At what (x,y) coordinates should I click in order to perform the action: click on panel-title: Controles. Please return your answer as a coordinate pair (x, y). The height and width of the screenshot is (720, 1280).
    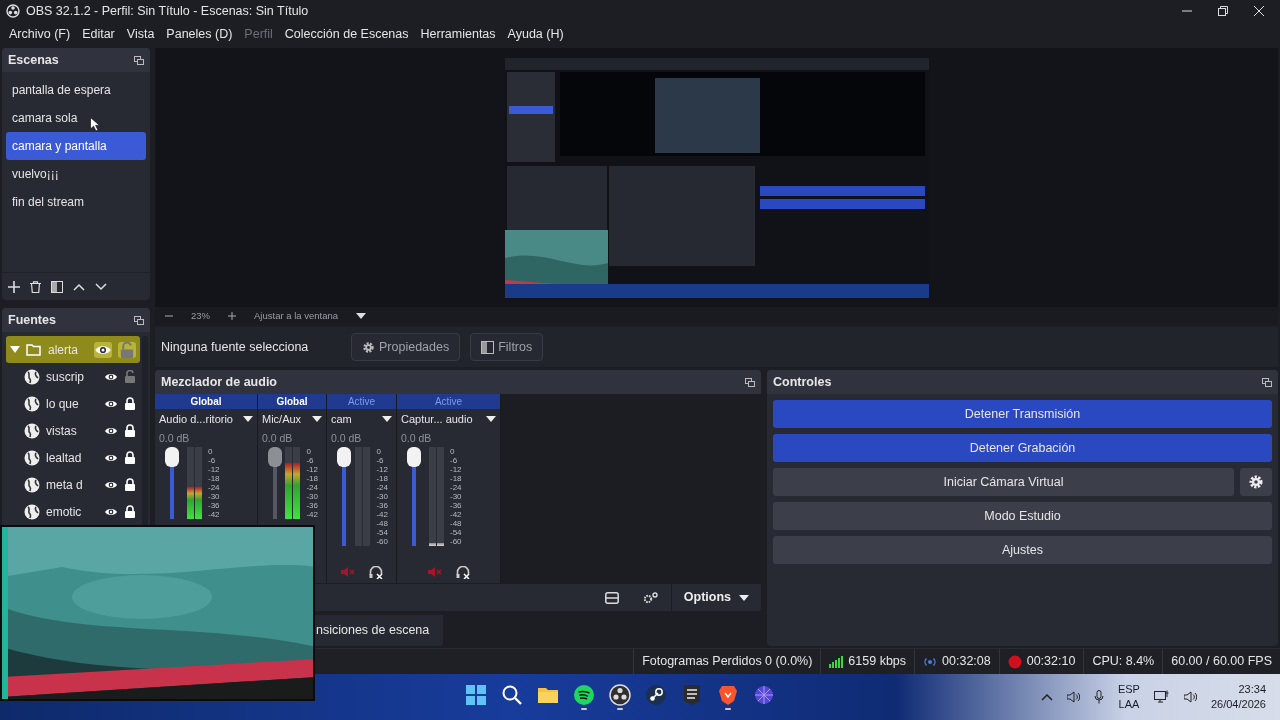
    Looking at the image, I should click on (802, 382).